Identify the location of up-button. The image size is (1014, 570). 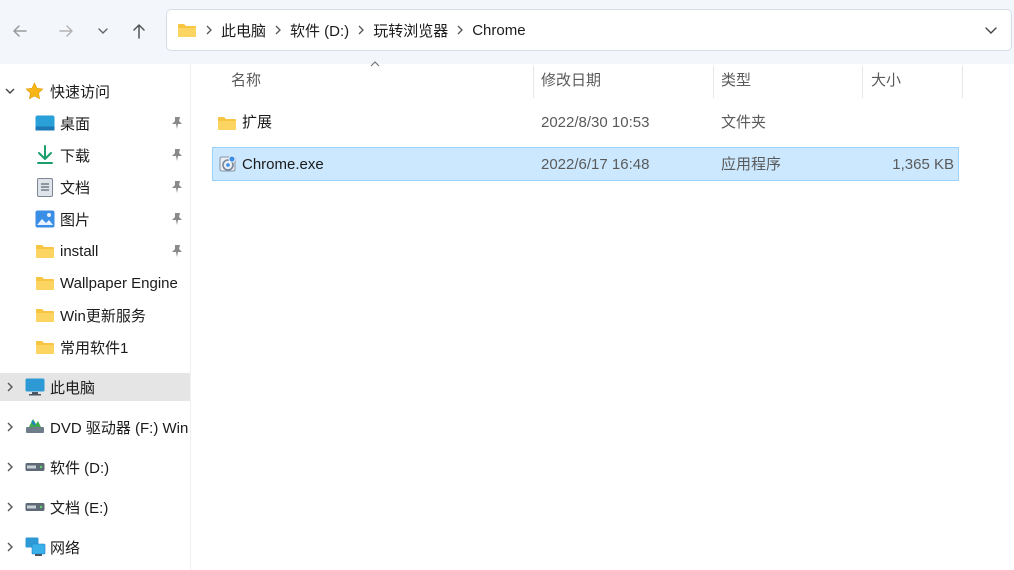
(139, 31).